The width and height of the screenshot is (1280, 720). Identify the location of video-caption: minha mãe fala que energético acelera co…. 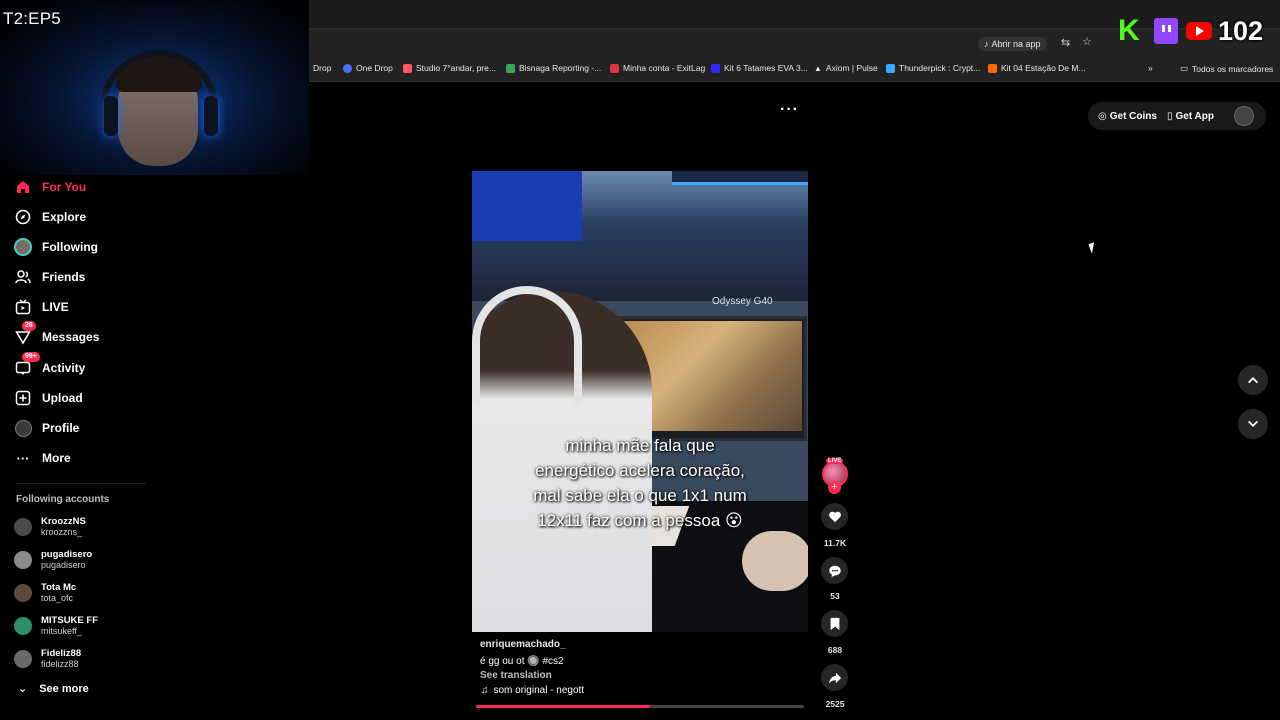
(640, 483).